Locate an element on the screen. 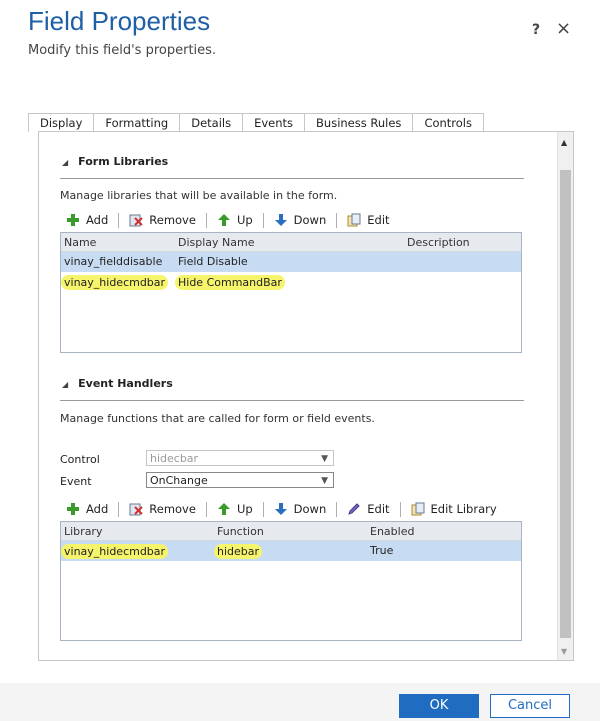 The image size is (600, 721). edit-library-button: Edit is located at coordinates (368, 220).